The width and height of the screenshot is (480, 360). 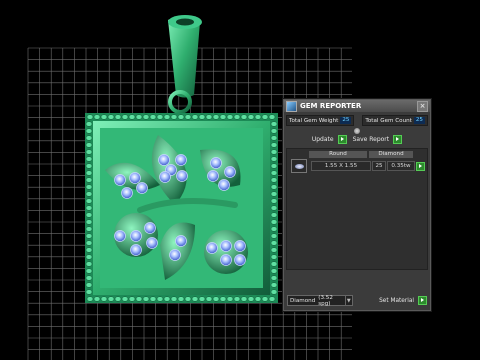 I want to click on save-report-go-arrow-icon, so click(x=398, y=139).